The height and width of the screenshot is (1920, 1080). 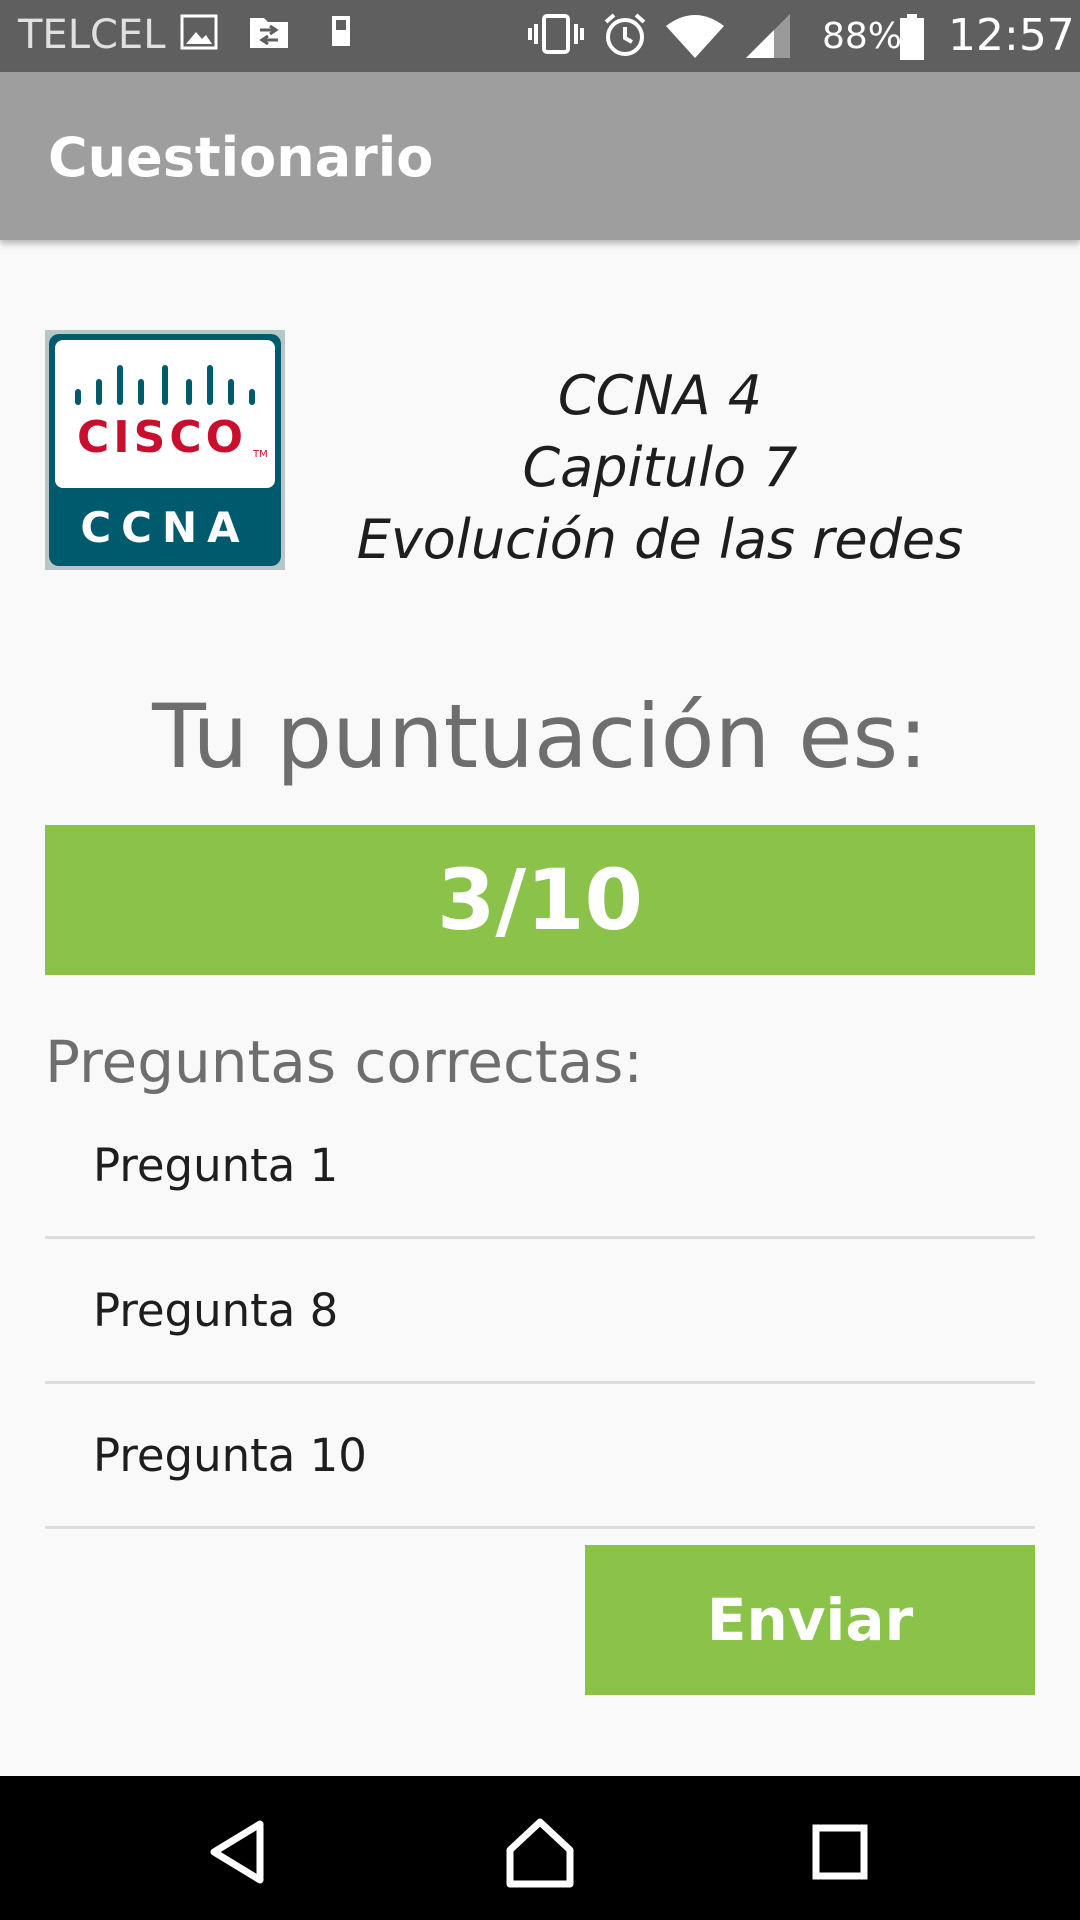 What do you see at coordinates (540, 1166) in the screenshot?
I see `list-item: Pregunta 1` at bounding box center [540, 1166].